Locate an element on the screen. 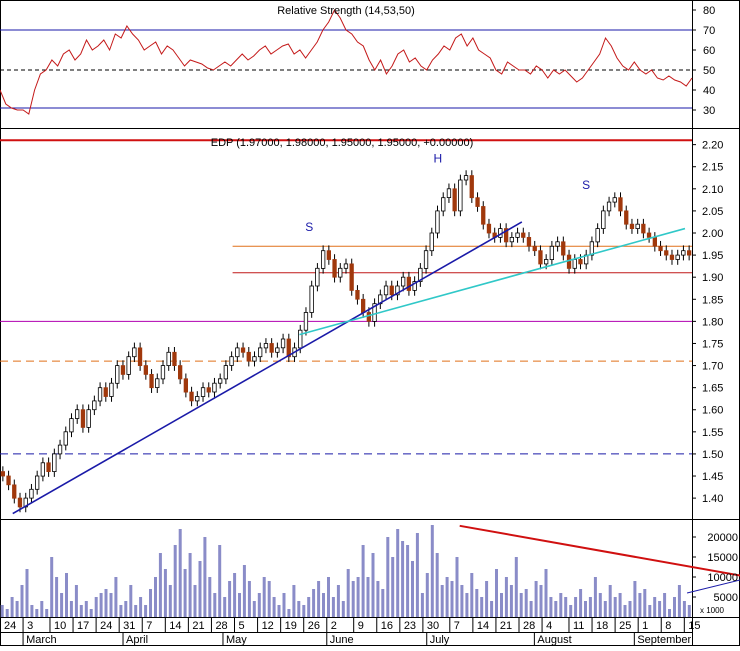 The width and height of the screenshot is (740, 651). price-tick-label: 1.65 is located at coordinates (712, 389).